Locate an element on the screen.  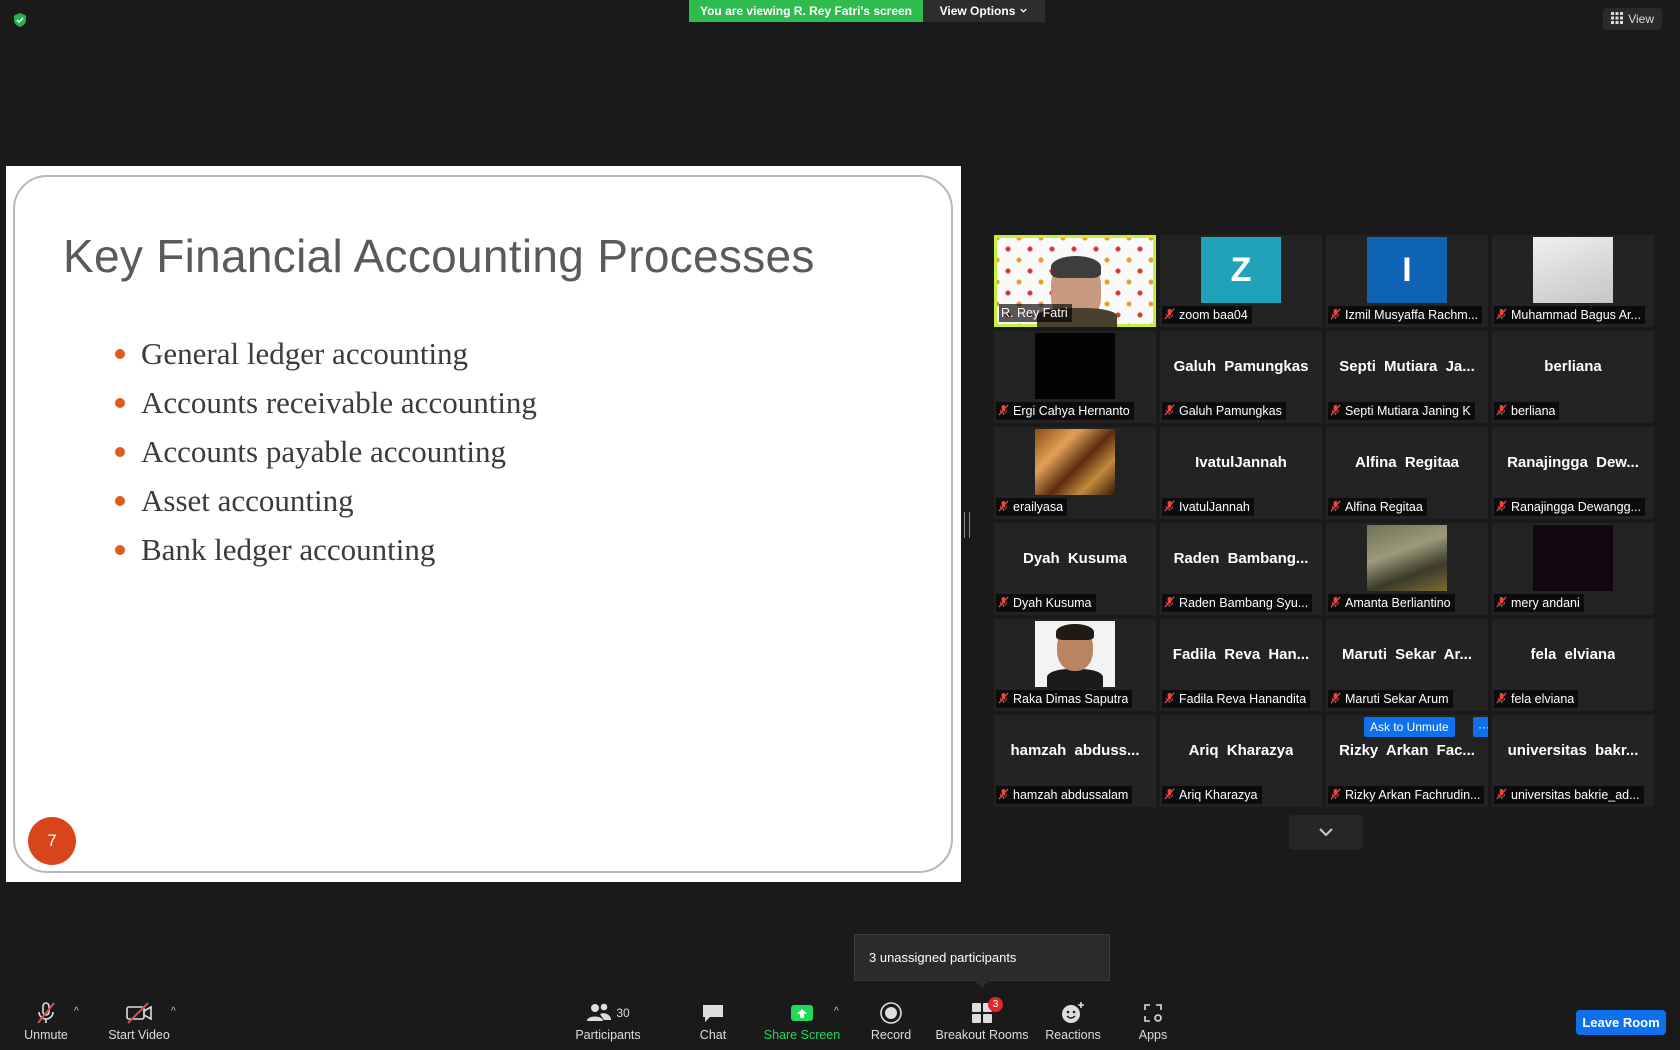
participant-name-label: Ariq Kharazya is located at coordinates (1212, 795).